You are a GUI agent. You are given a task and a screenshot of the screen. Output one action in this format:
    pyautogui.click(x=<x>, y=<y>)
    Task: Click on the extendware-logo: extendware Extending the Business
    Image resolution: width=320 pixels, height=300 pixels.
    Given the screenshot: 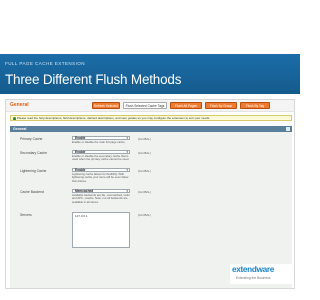 What is the action you would take?
    pyautogui.click(x=262, y=274)
    